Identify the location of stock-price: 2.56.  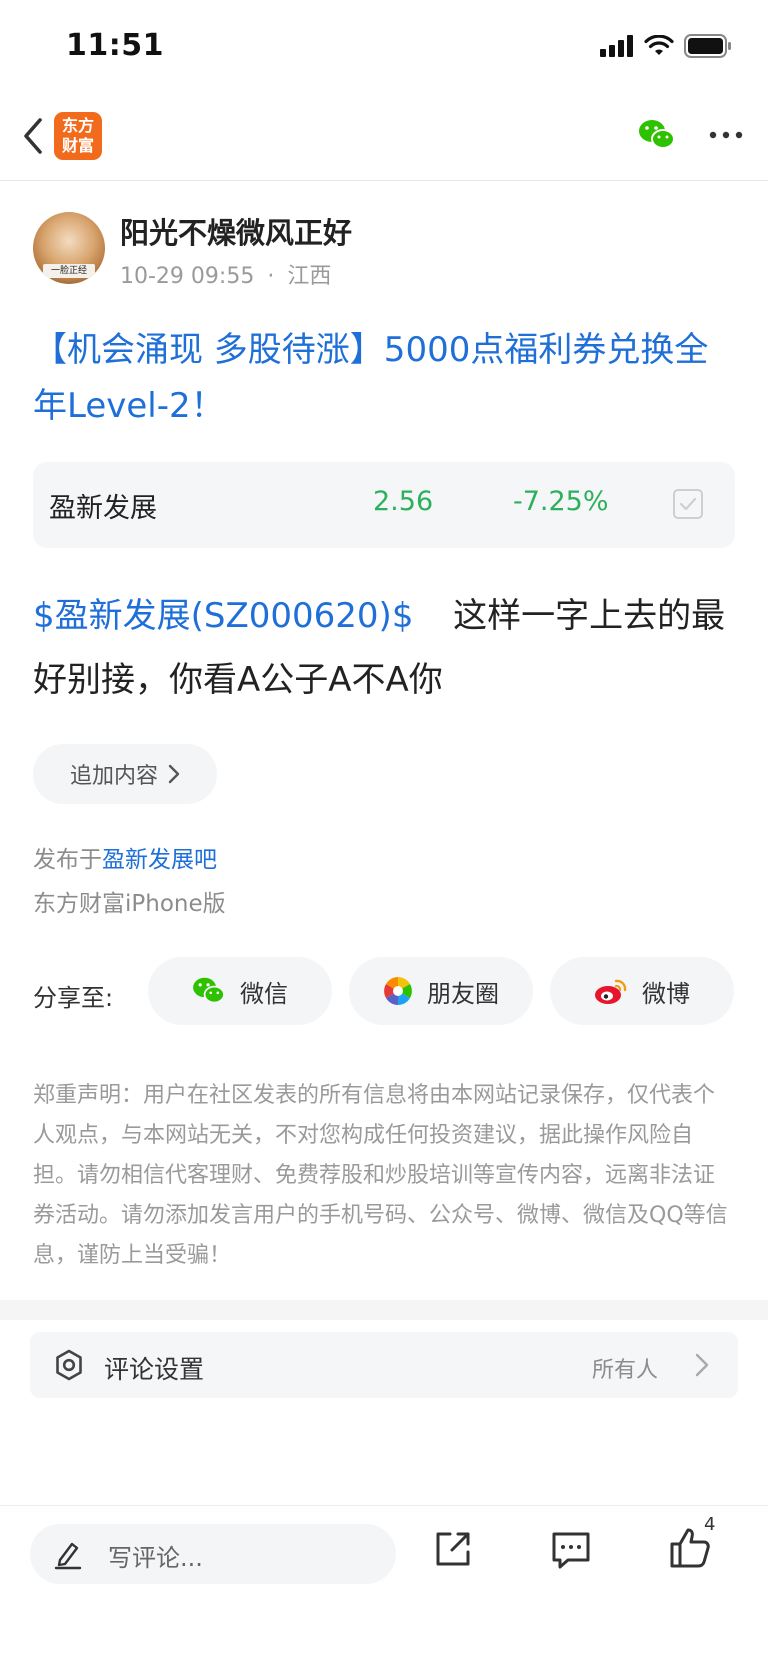
(403, 501).